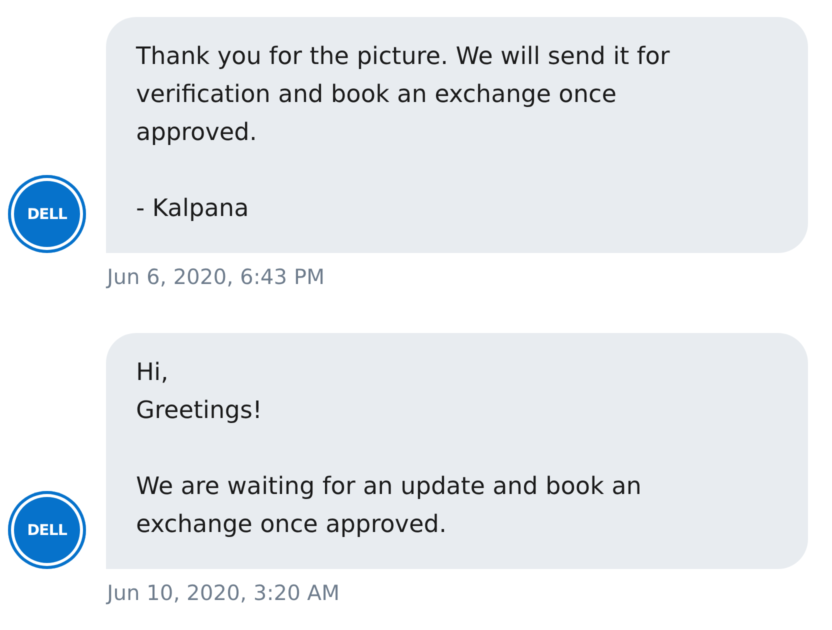 The width and height of the screenshot is (832, 630). I want to click on message-timestamp: Jun 6, 2020, 6:43 PM, so click(216, 277).